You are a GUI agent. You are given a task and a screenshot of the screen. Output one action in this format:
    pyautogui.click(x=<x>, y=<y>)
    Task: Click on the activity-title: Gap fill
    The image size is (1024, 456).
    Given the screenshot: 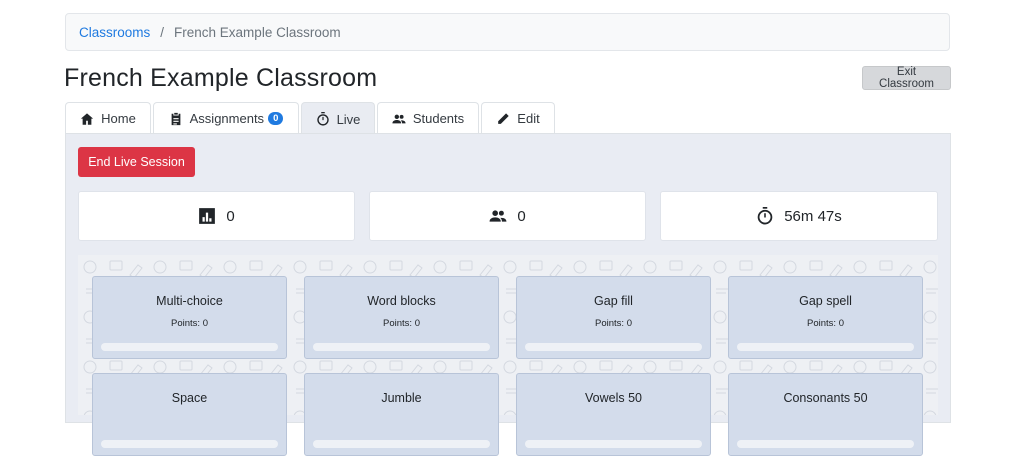 What is the action you would take?
    pyautogui.click(x=613, y=301)
    